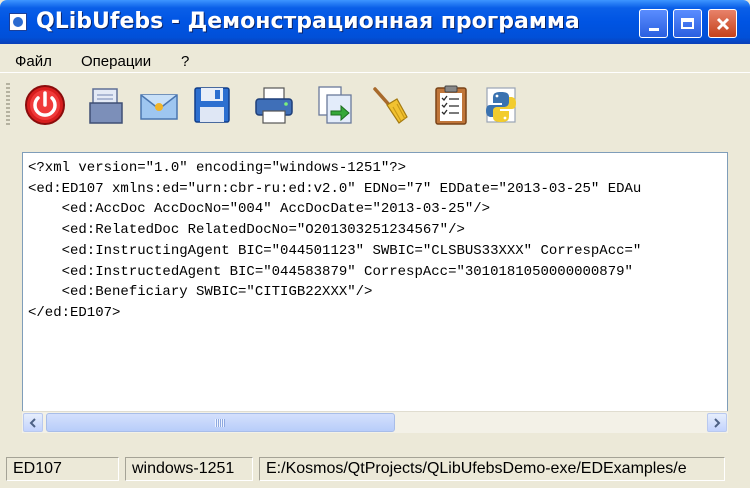  I want to click on copy-forward-button, so click(335, 105).